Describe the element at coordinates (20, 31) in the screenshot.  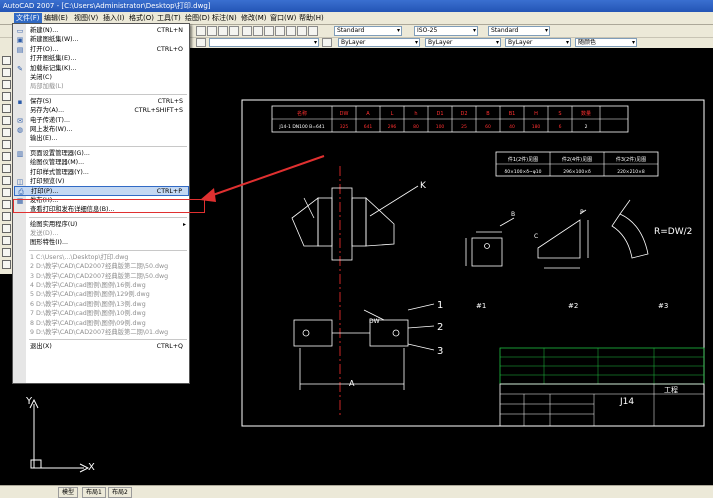
I see `new-file-icon: ▭` at that location.